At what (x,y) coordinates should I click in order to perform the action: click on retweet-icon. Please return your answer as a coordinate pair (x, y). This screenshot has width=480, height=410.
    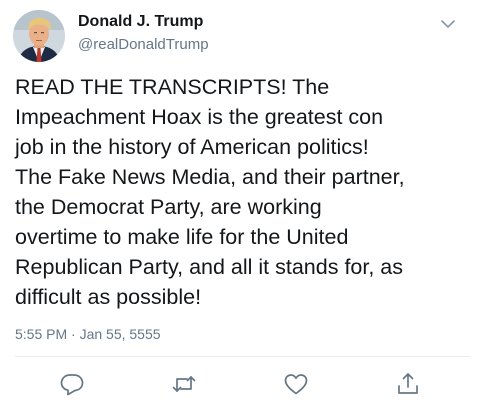
    Looking at the image, I should click on (184, 384).